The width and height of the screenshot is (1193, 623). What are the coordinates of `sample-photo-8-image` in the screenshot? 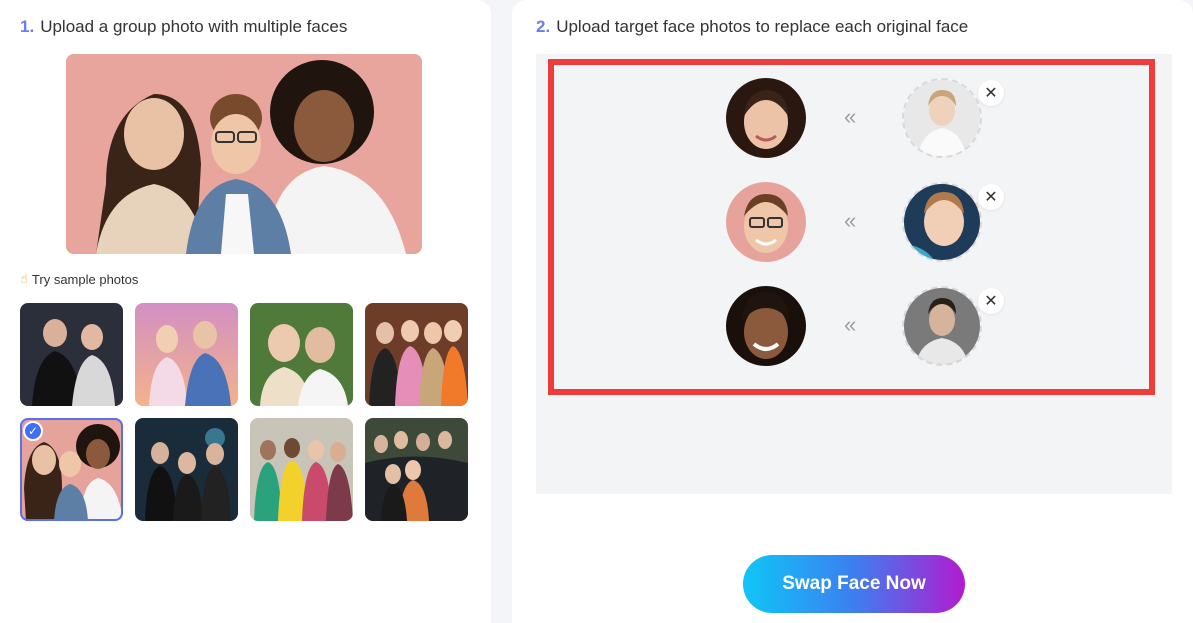 It's located at (416, 469).